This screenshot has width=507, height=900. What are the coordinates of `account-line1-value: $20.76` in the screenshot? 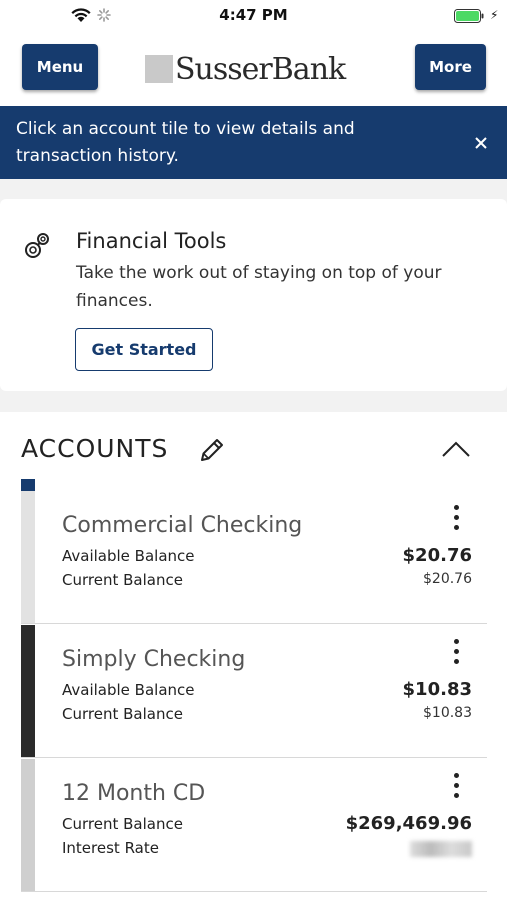 It's located at (437, 555).